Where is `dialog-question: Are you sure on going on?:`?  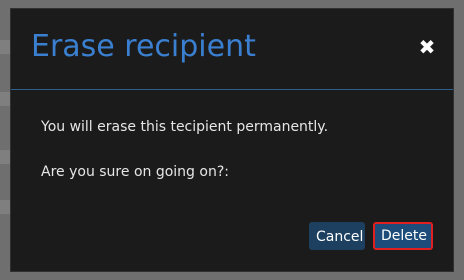 dialog-question: Are you sure on going on?: is located at coordinates (135, 172).